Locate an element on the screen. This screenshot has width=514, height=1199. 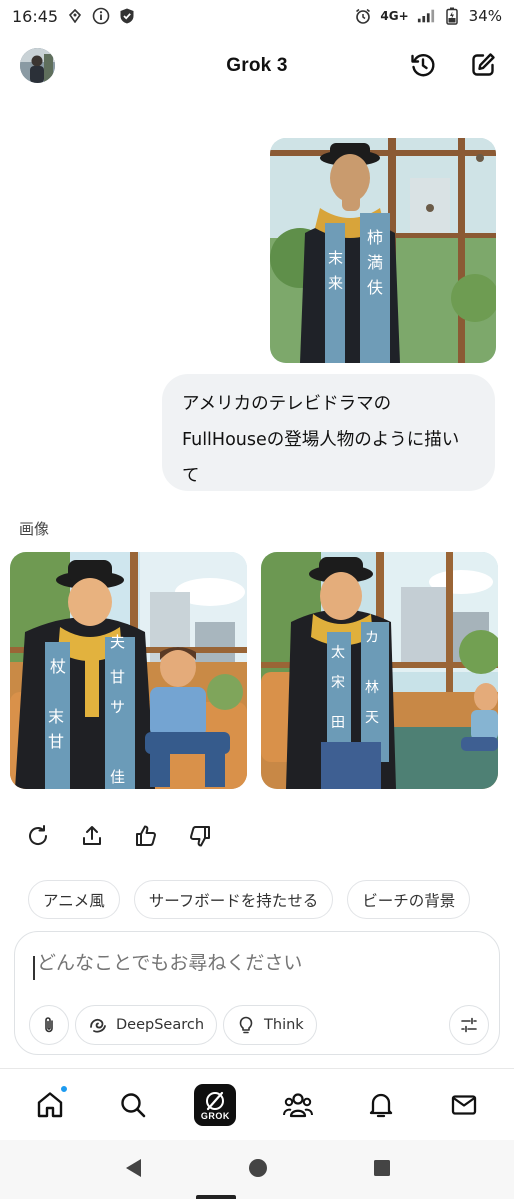
deepsearch-icon is located at coordinates (98, 1025).